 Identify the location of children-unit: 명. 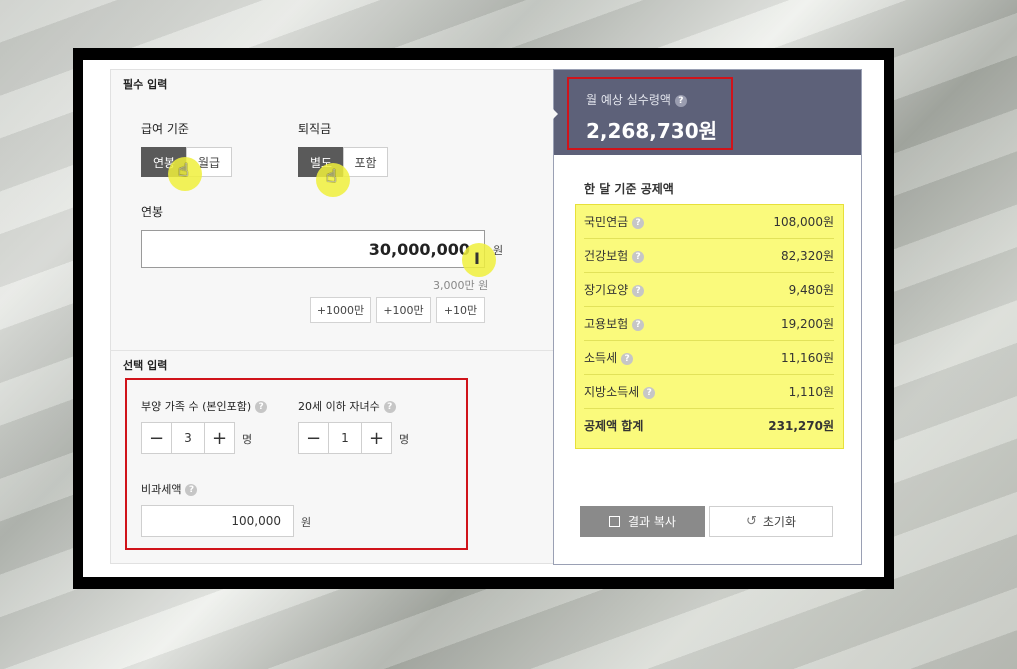
(404, 439).